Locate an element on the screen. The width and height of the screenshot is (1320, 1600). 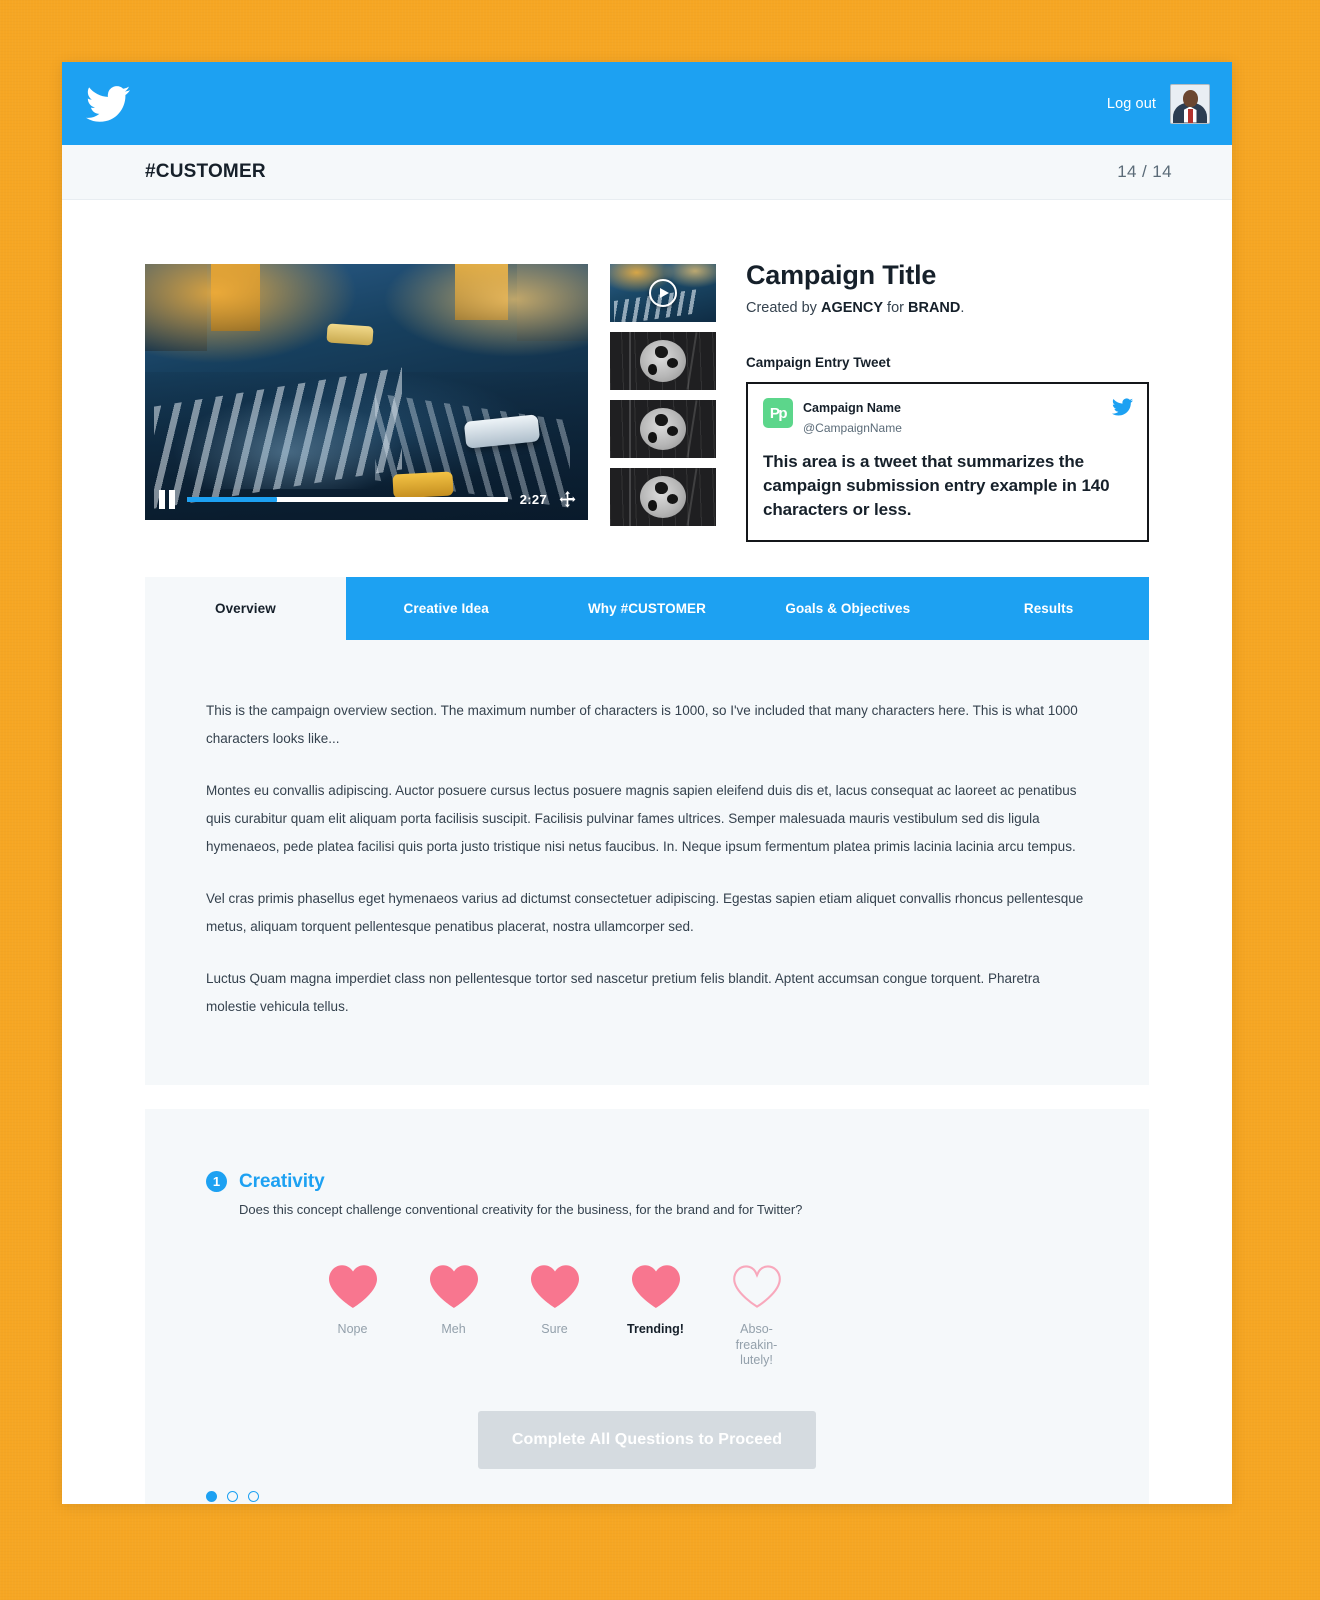
campaign-title: Campaign Title is located at coordinates (841, 275).